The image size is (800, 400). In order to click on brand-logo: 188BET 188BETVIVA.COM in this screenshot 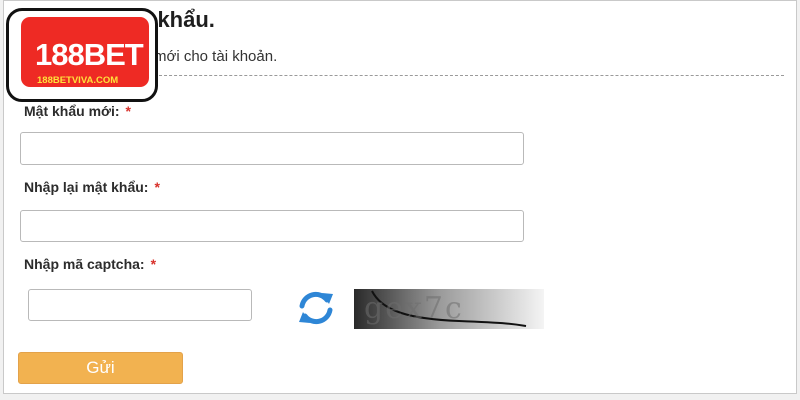, I will do `click(82, 55)`.